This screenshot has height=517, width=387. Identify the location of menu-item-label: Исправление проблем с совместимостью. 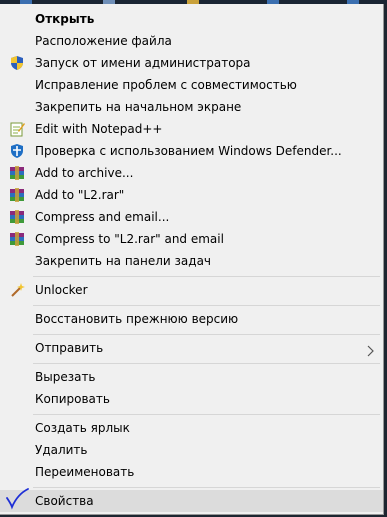
(166, 85).